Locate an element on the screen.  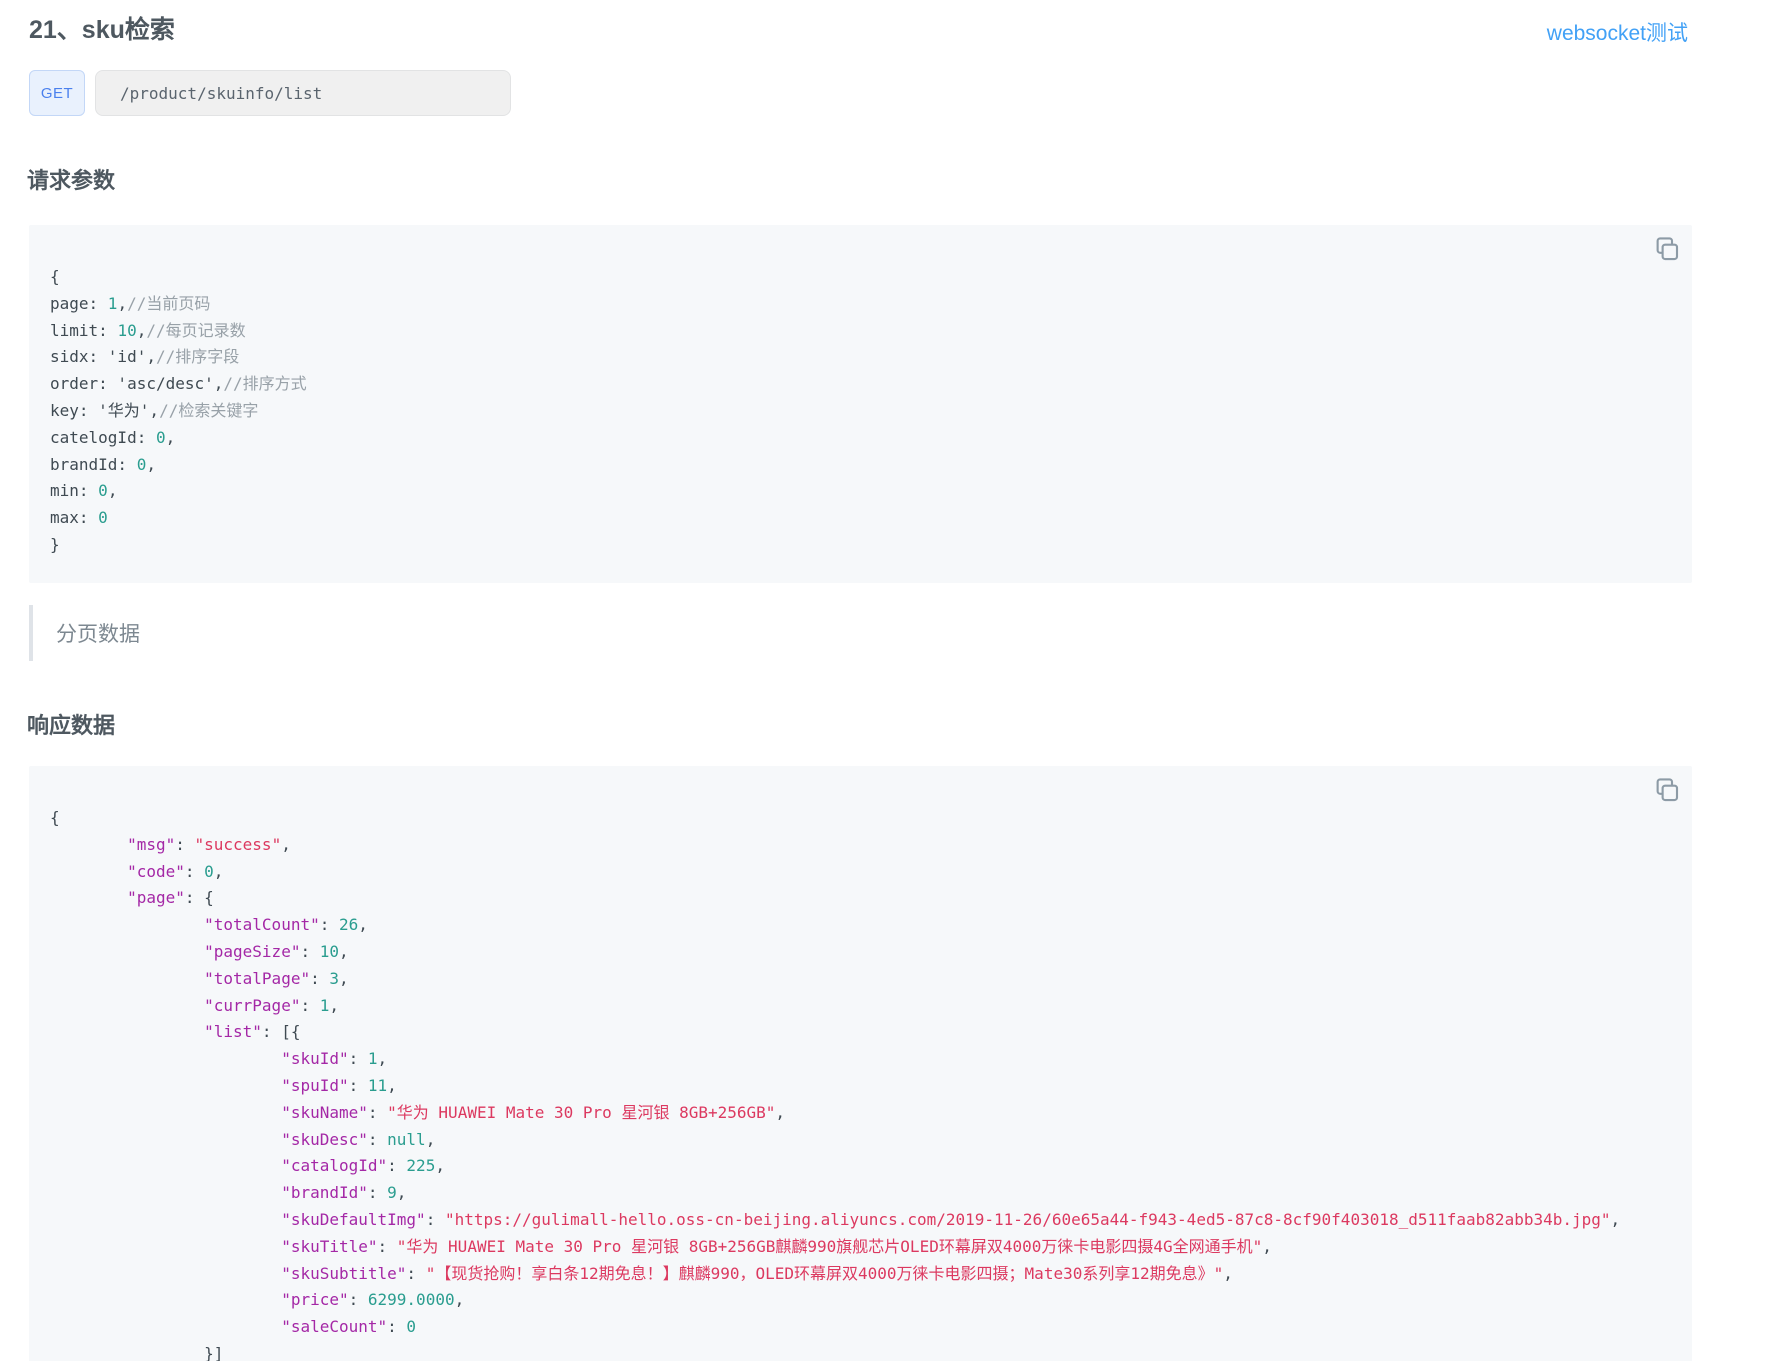
endpoint-row: GET /product/skuinfo/list is located at coordinates (270, 93).